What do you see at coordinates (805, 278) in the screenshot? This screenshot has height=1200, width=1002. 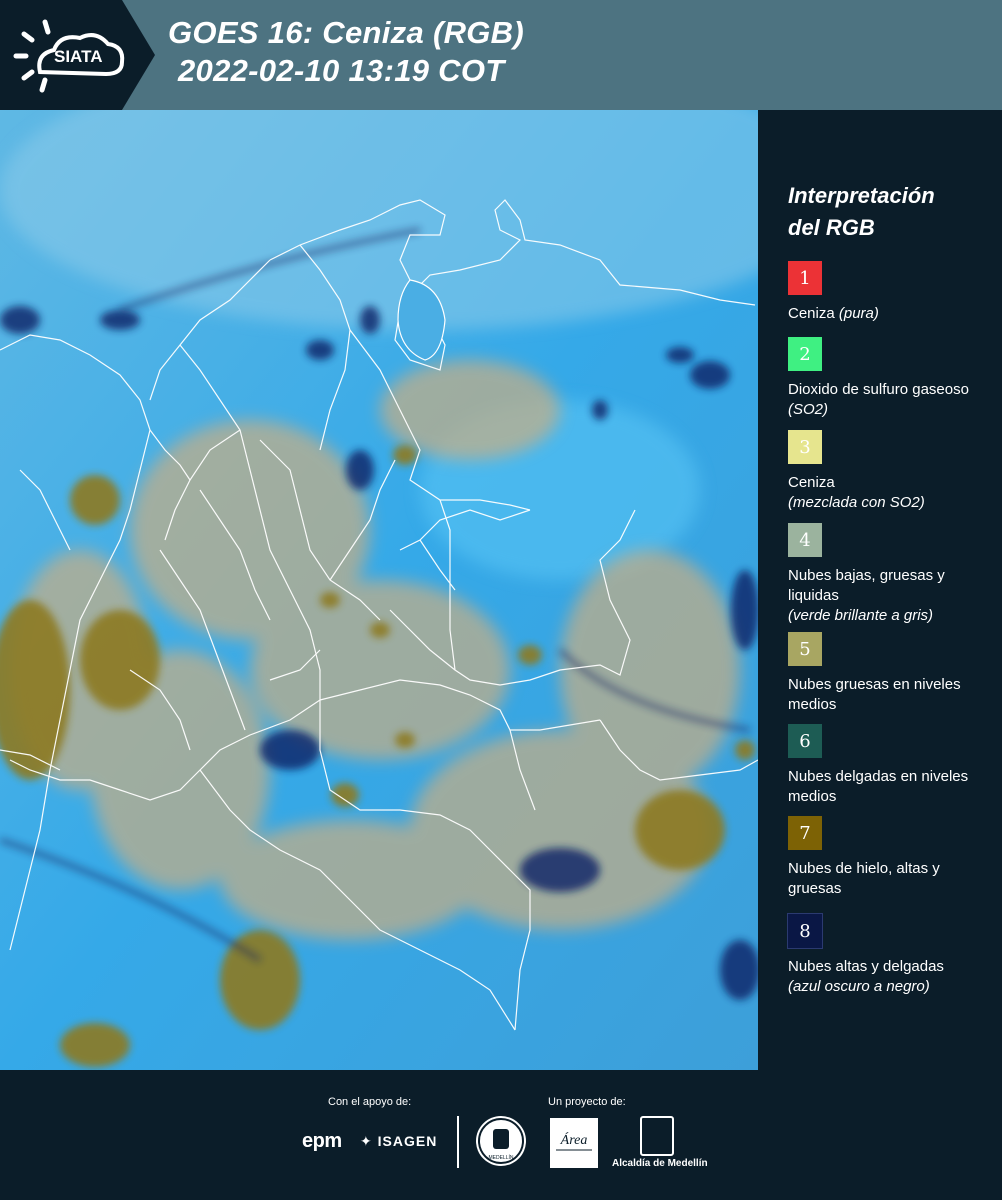 I see `legend-swatch: 1` at bounding box center [805, 278].